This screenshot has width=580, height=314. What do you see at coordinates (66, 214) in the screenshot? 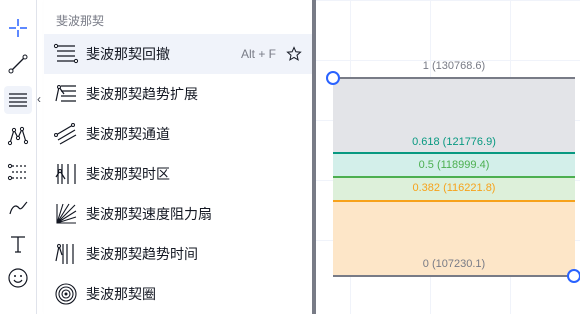
I see `fib-speed-fan-icon` at bounding box center [66, 214].